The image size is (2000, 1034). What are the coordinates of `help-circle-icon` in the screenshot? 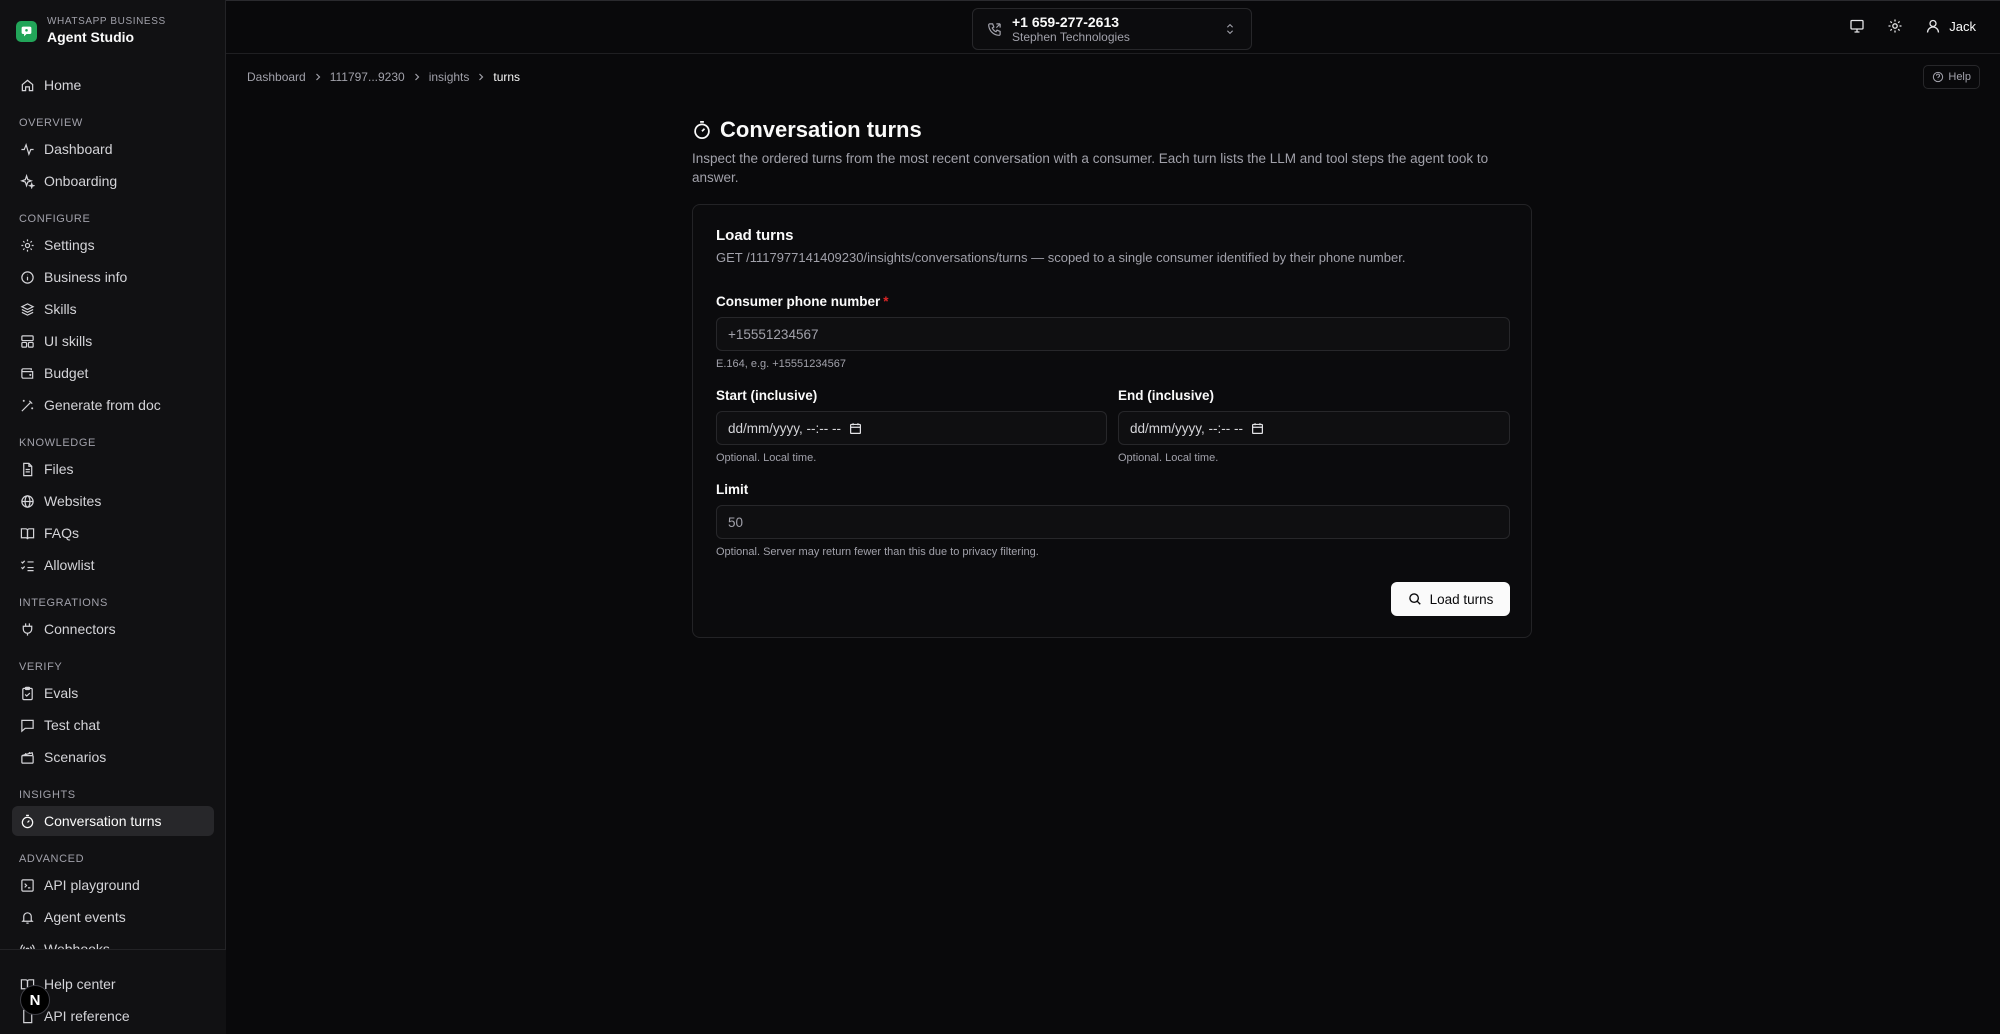 It's located at (1938, 77).